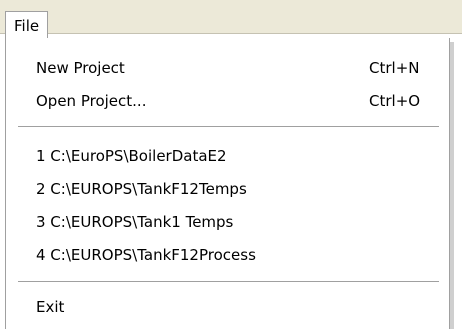 This screenshot has height=329, width=462. What do you see at coordinates (452, 185) in the screenshot?
I see `dropdown-shadow` at bounding box center [452, 185].